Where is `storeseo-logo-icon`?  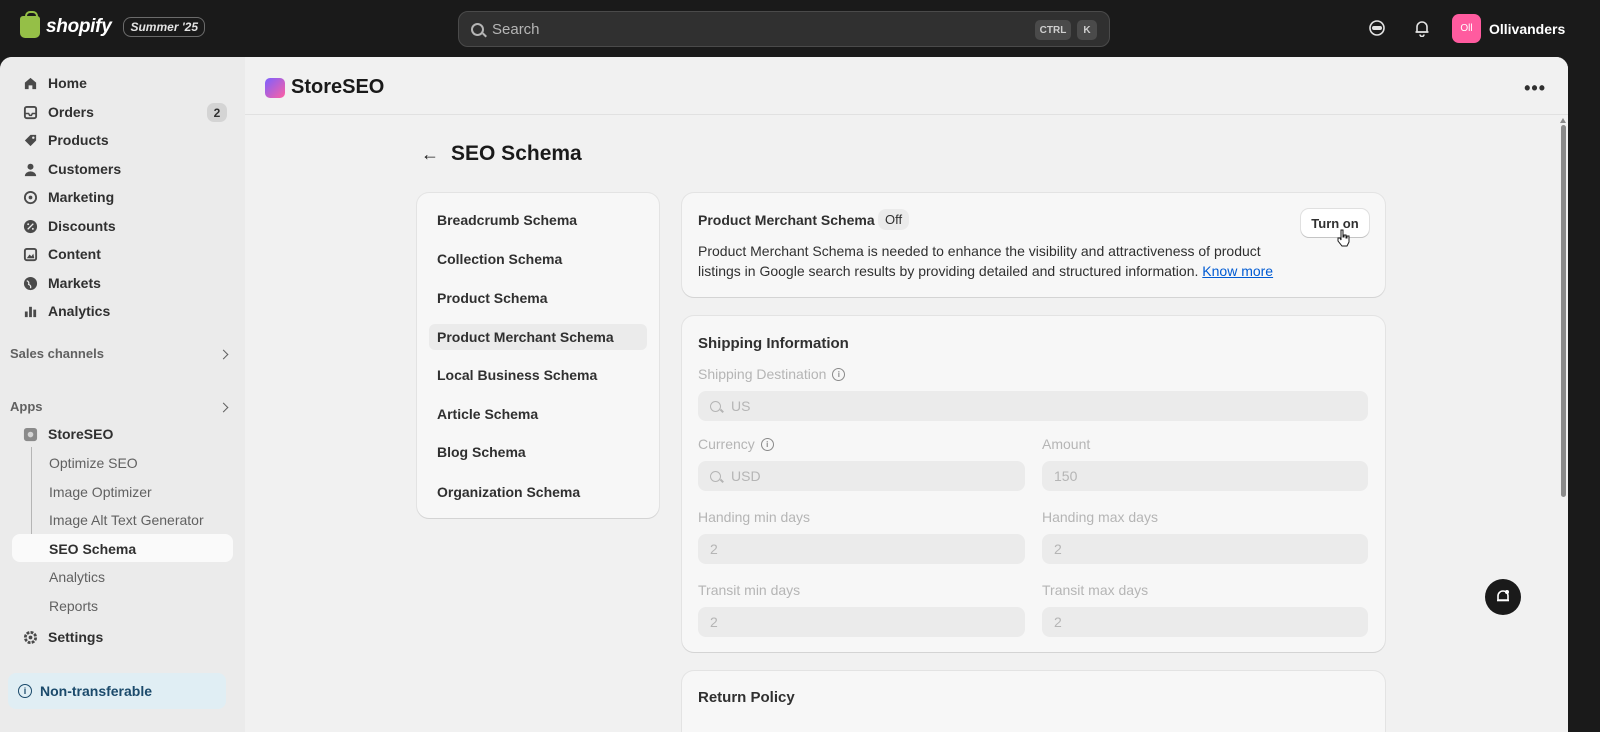 storeseo-logo-icon is located at coordinates (275, 87).